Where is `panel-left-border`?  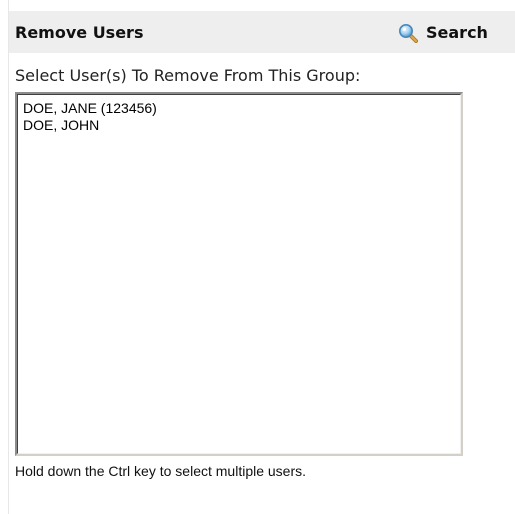 panel-left-border is located at coordinates (8, 257).